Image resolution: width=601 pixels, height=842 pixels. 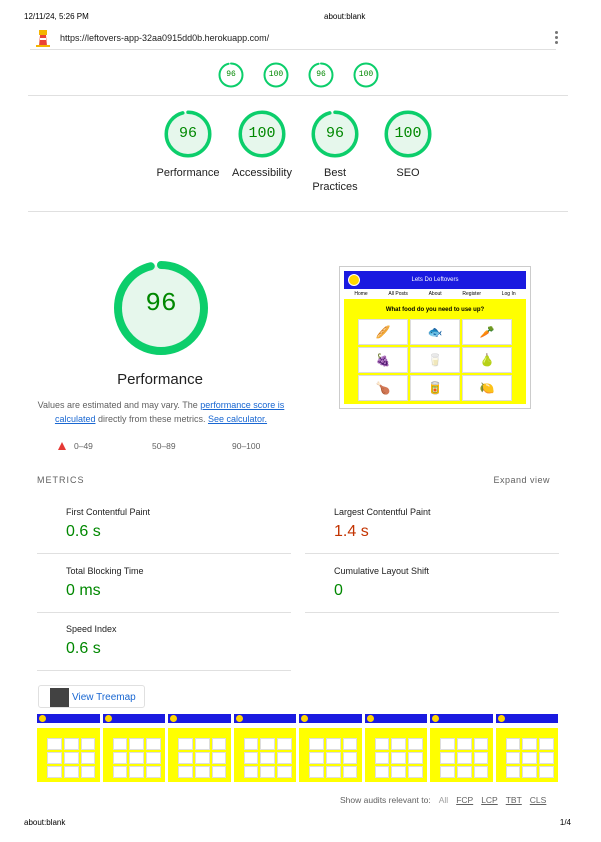 I want to click on site-heading: What food do you need to use up?, so click(x=435, y=310).